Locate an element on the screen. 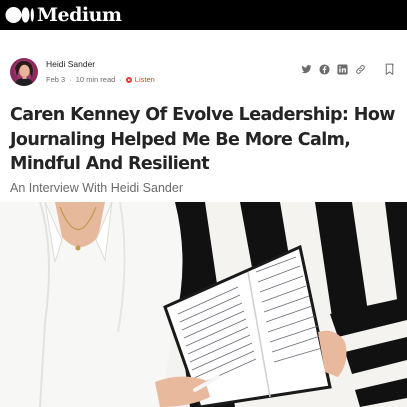 Image resolution: width=407 pixels, height=407 pixels. top-bar: Medium is located at coordinates (203, 15).